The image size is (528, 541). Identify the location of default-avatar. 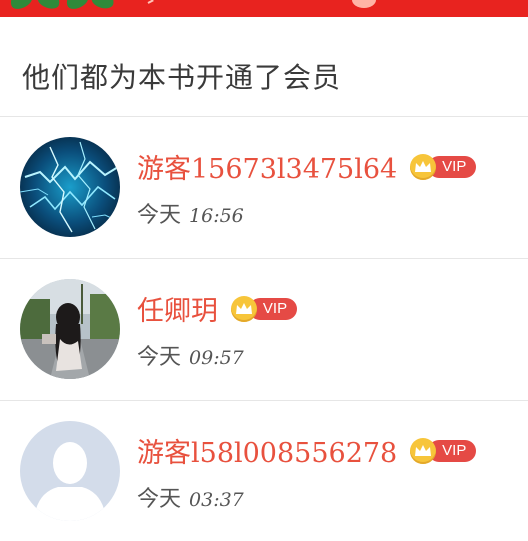
(70, 471).